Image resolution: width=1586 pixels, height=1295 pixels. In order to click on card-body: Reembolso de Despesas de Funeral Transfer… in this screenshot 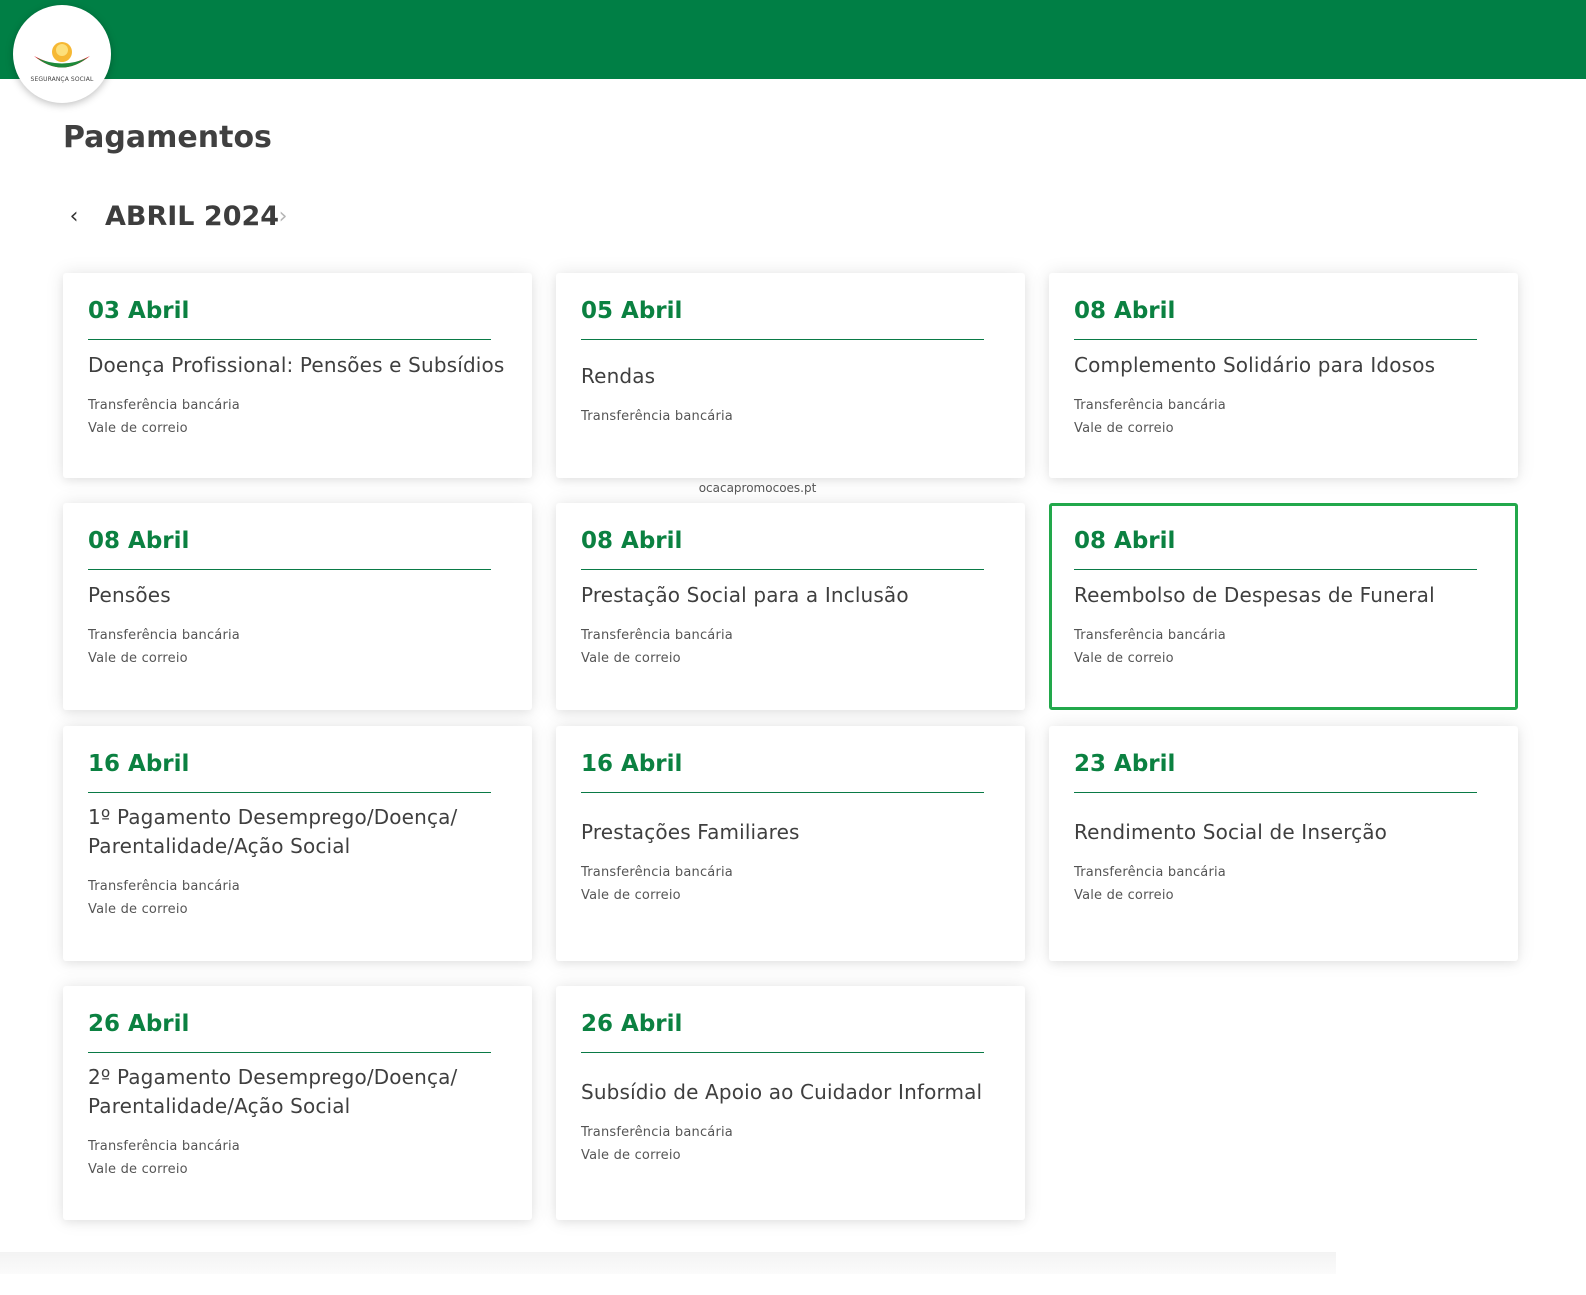, I will do `click(1283, 625)`.